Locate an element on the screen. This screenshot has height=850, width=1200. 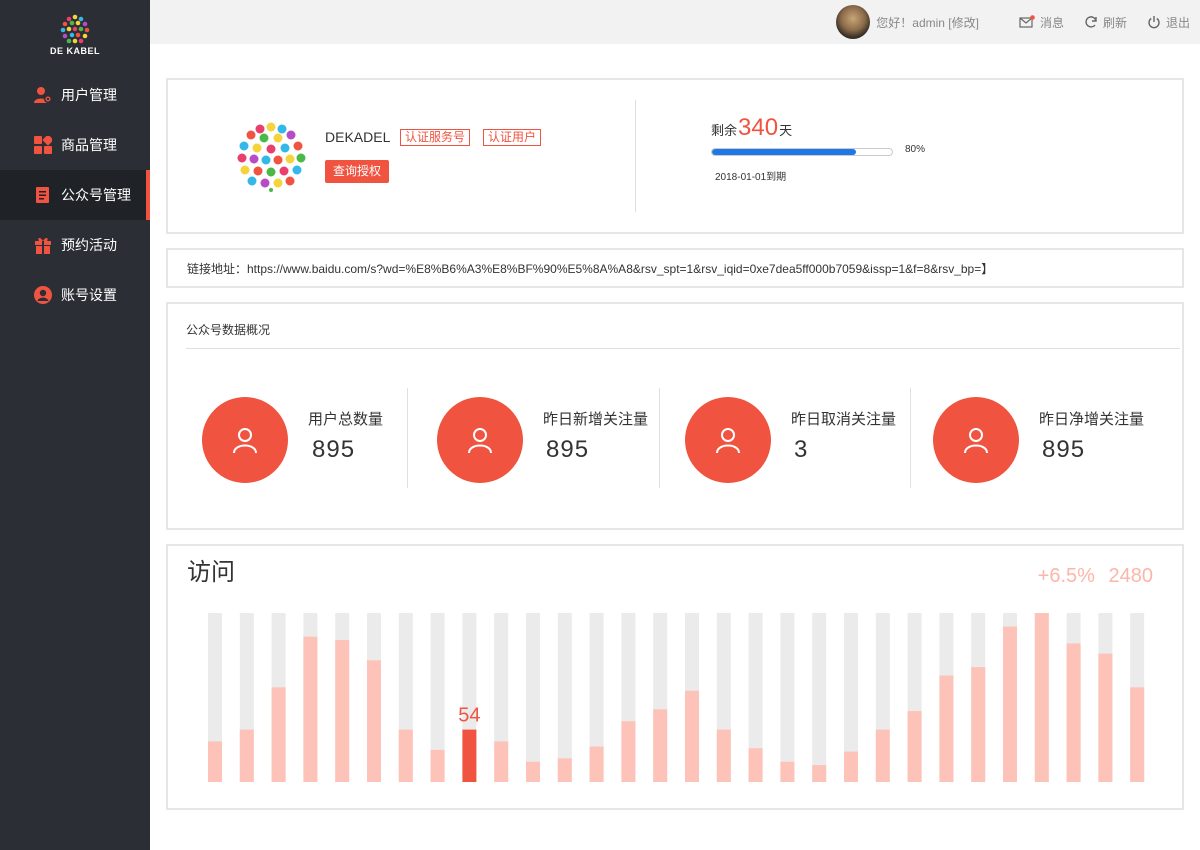
power-icon is located at coordinates (1154, 22).